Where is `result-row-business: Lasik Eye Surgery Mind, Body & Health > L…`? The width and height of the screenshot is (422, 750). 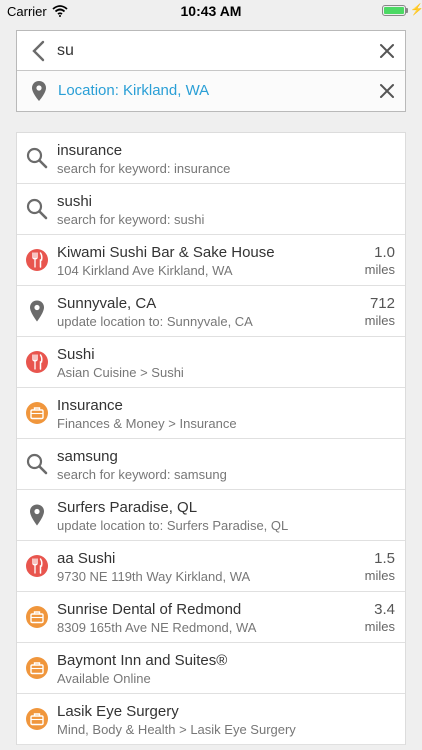
result-row-business: Lasik Eye Surgery Mind, Body & Health > L… is located at coordinates (211, 719).